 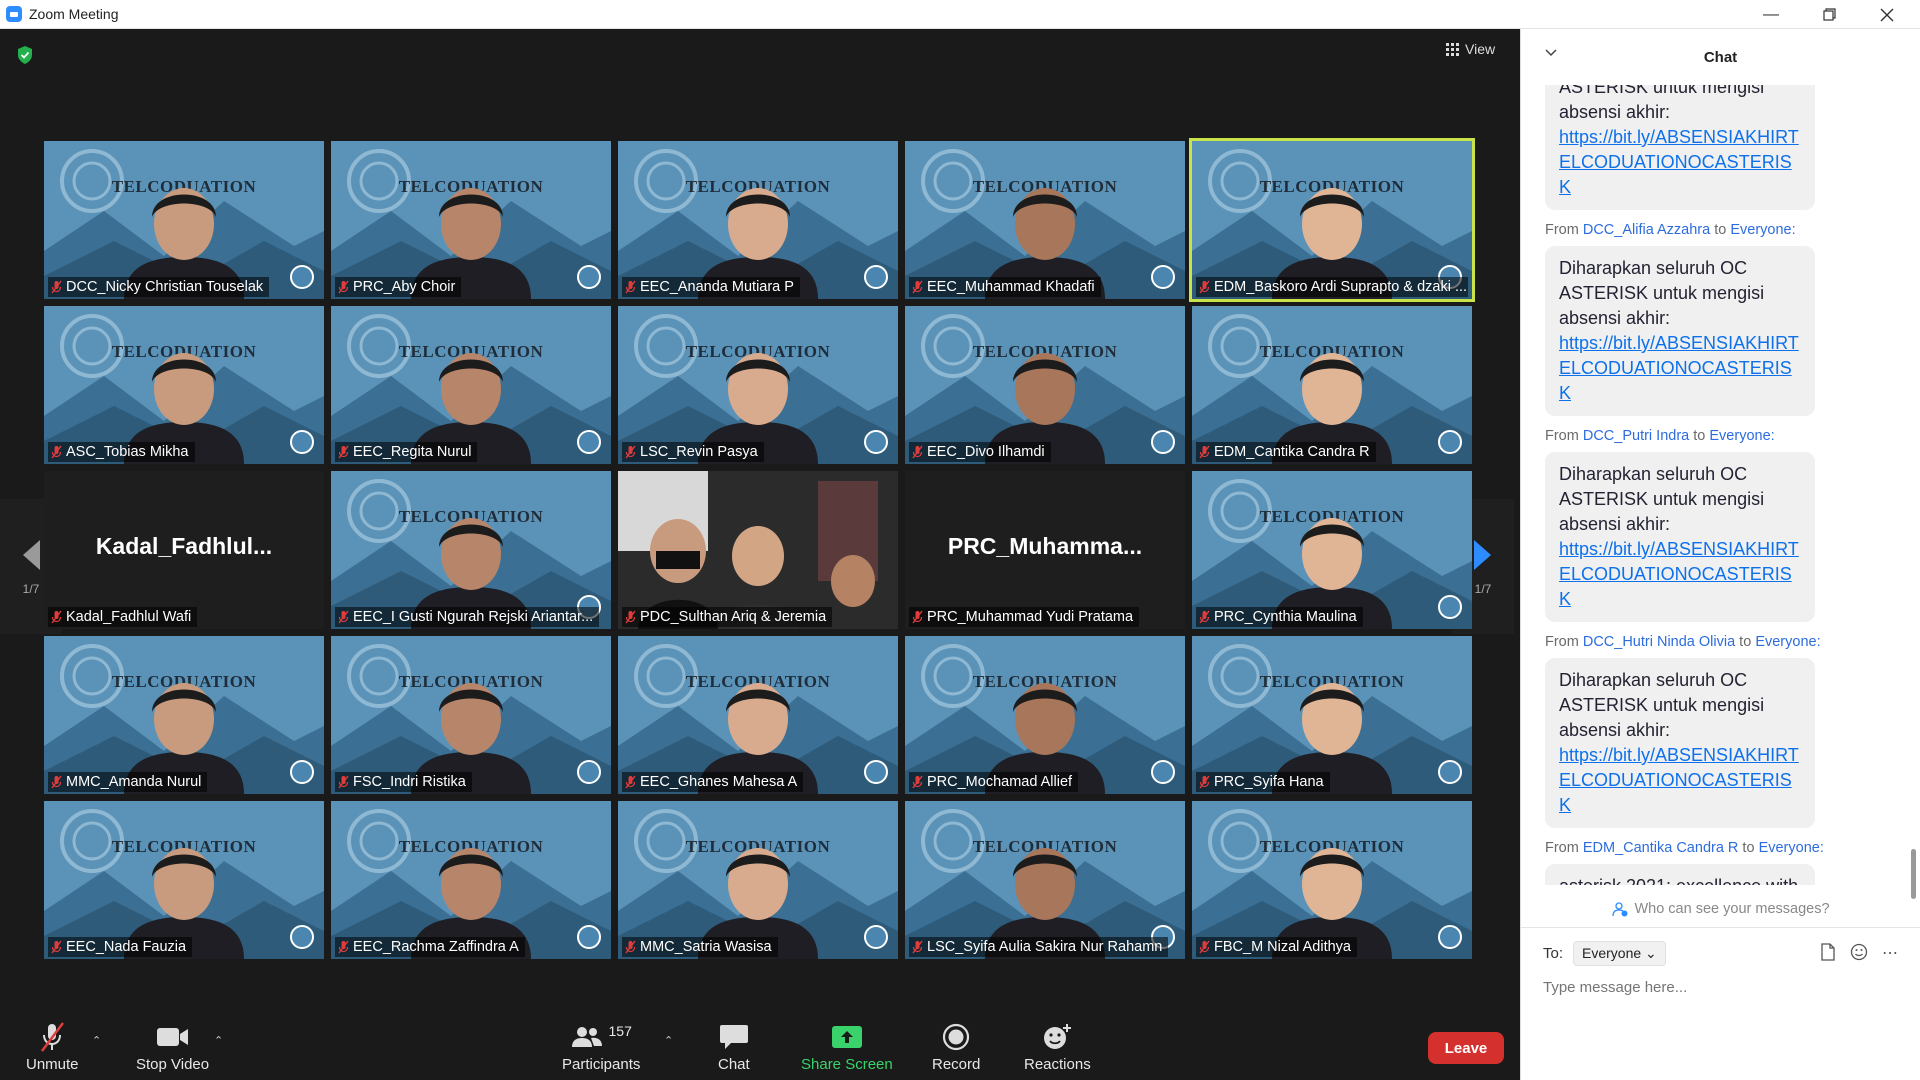 What do you see at coordinates (184, 220) in the screenshot?
I see `participant-tile: TELCODUATION DCC_Nicky Christian Touselak` at bounding box center [184, 220].